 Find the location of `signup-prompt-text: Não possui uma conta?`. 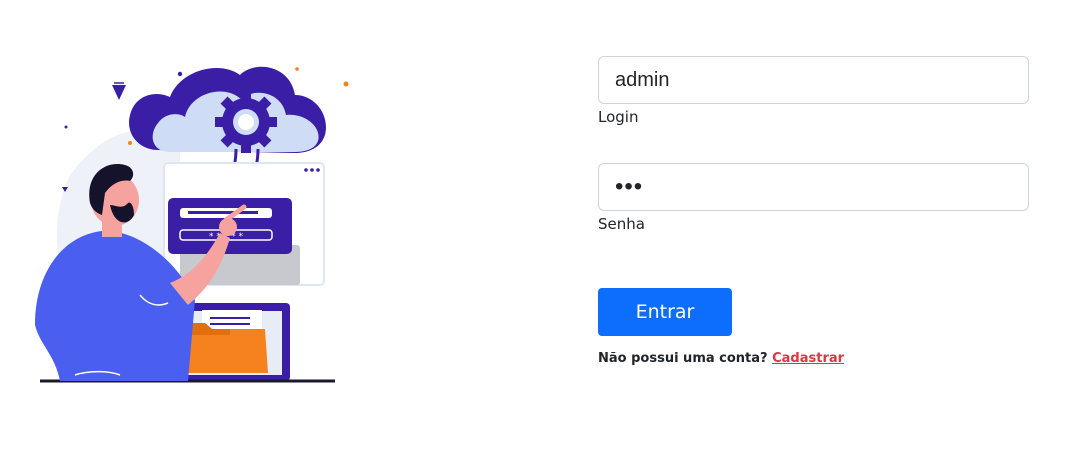

signup-prompt-text: Não possui uma conta? is located at coordinates (683, 358).